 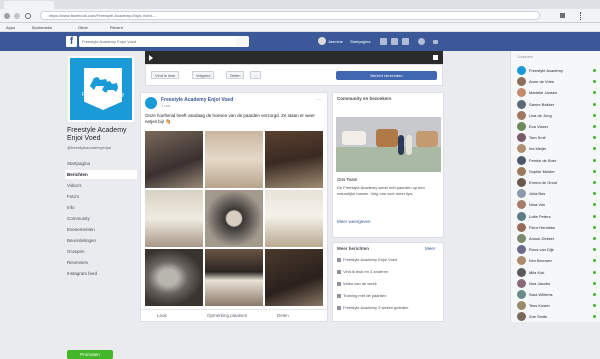 I want to click on chat-contact: Mila Kok, so click(x=558, y=272).